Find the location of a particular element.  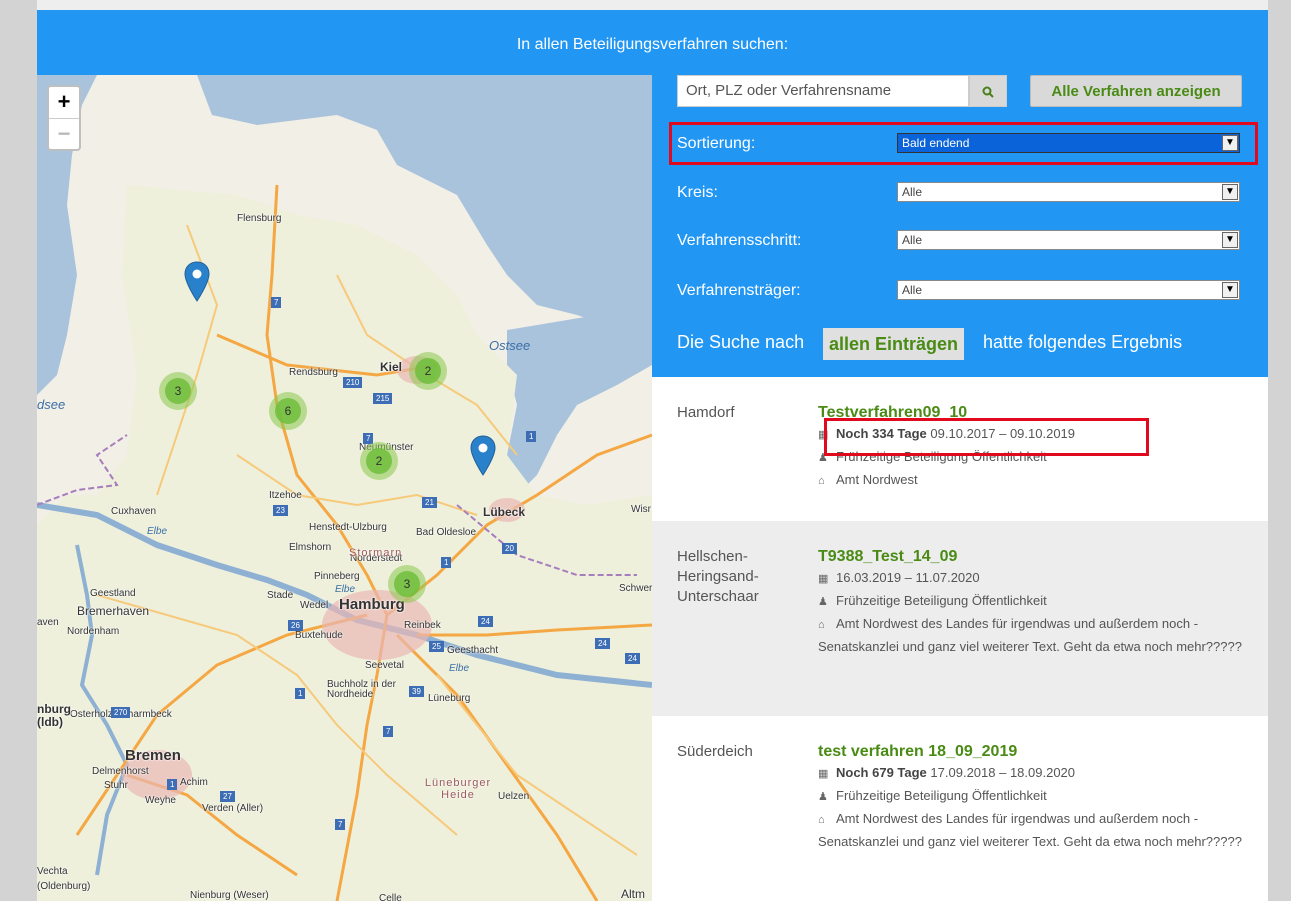

map-label: nburg (ldb) is located at coordinates (54, 715).